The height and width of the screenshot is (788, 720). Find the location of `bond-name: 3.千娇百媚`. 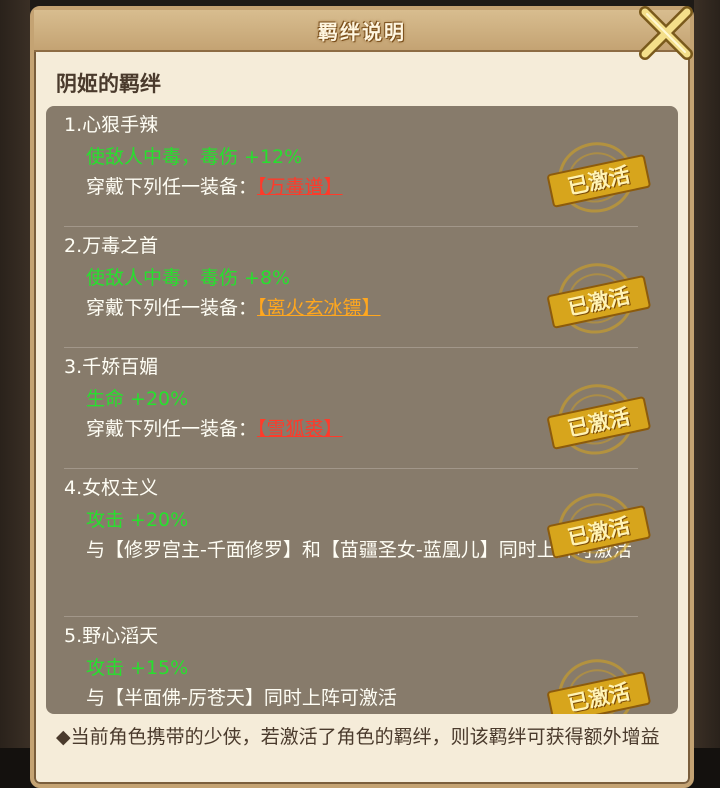

bond-name: 3.千娇百媚 is located at coordinates (111, 367).